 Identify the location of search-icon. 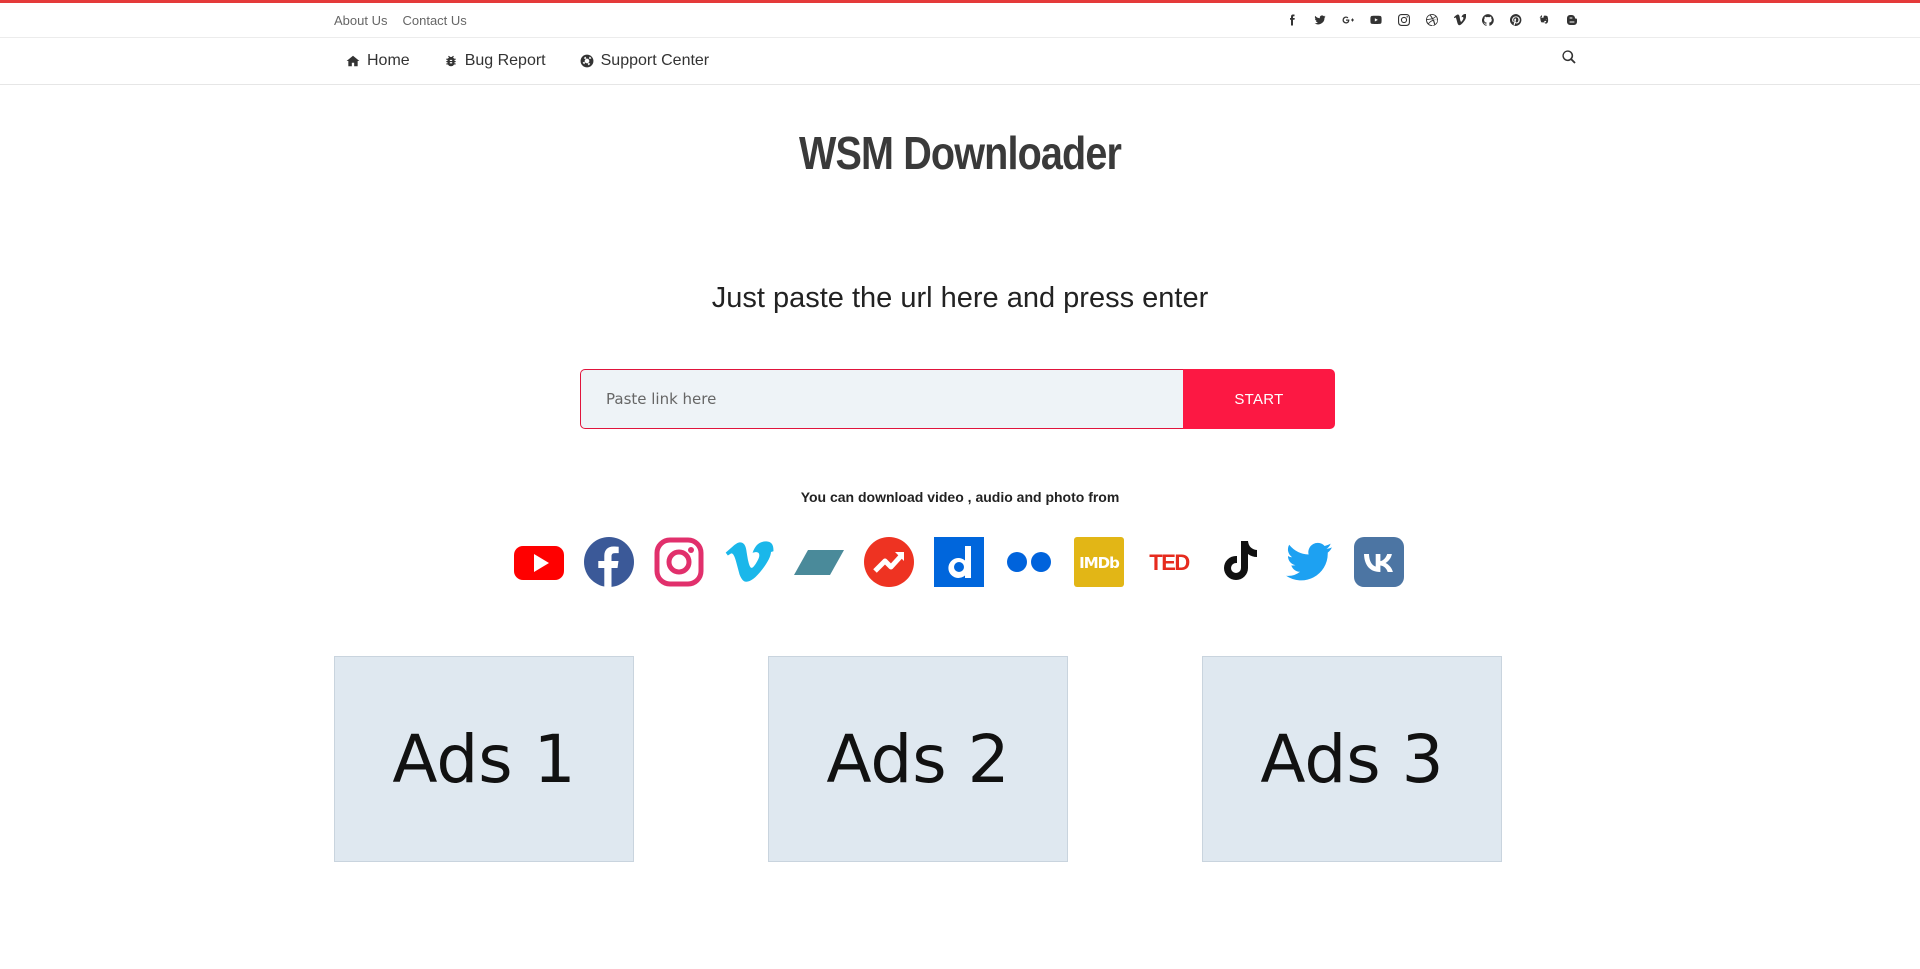
(1569, 57).